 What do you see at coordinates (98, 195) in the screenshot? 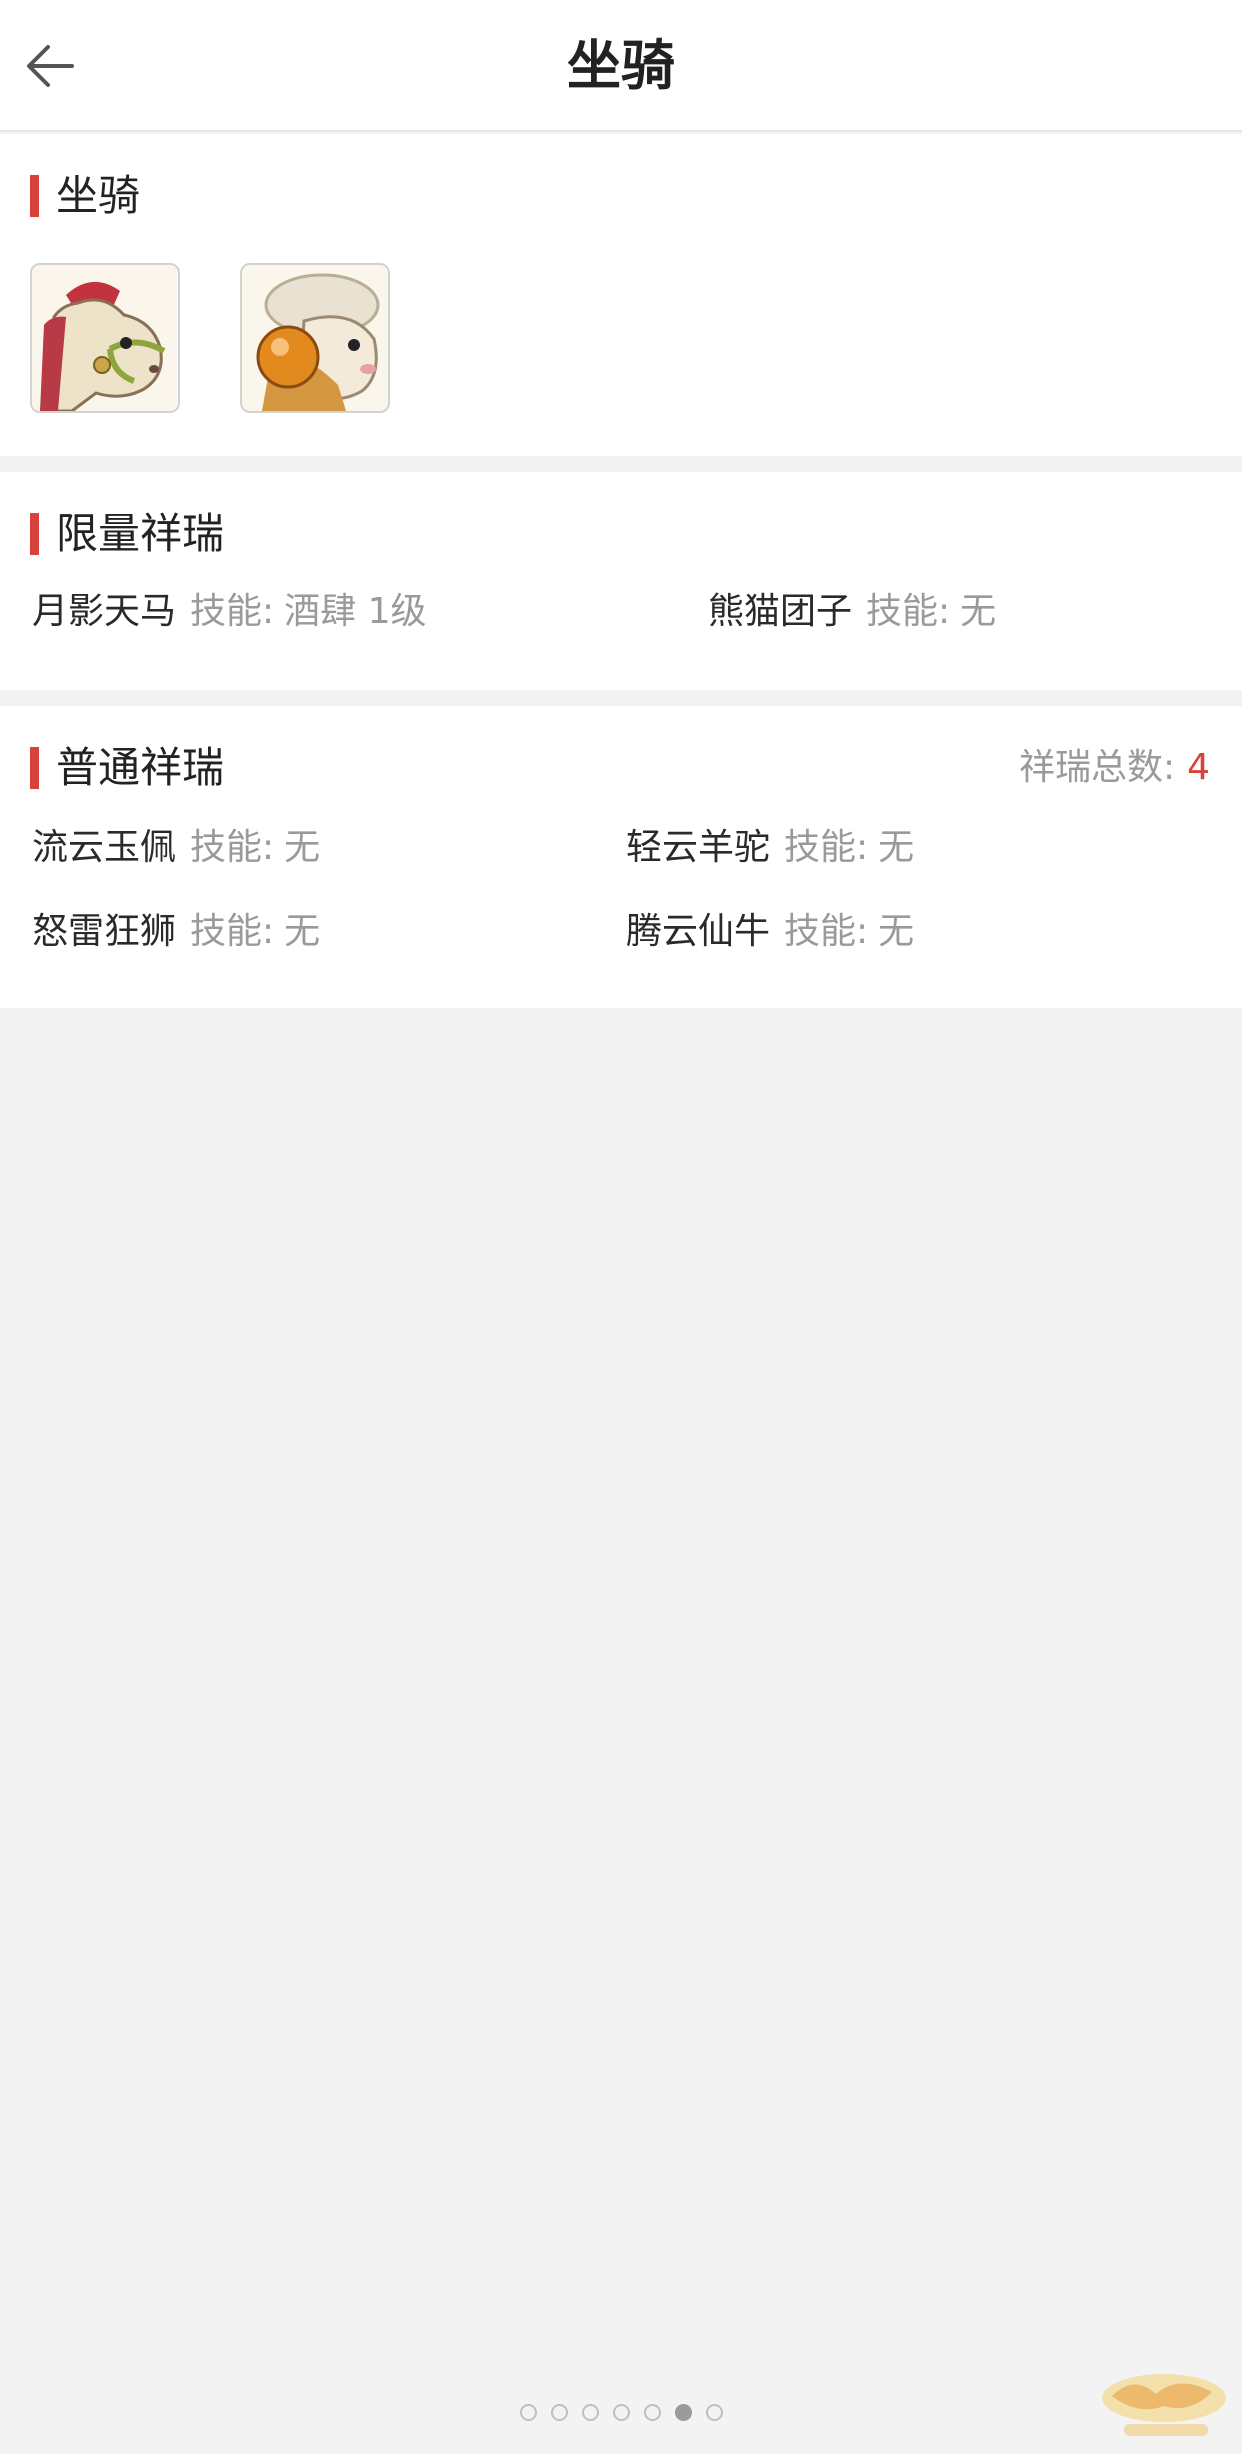
I see `section-title: 坐骑` at bounding box center [98, 195].